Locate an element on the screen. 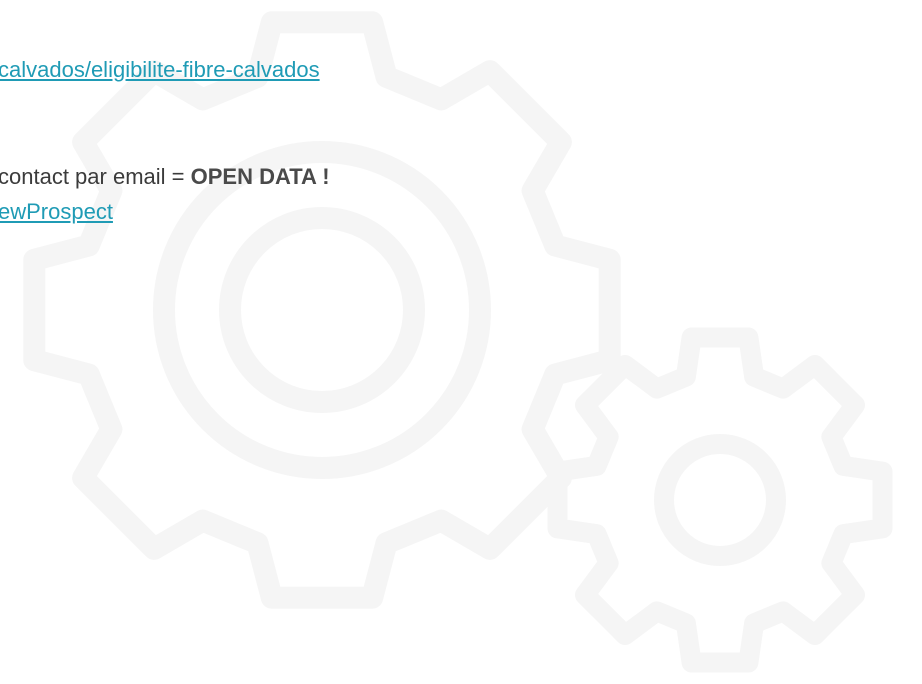 This screenshot has width=922, height=684. calvados-eligibility-link: calvados/eligibilite-fibre-calvados is located at coordinates (160, 69).